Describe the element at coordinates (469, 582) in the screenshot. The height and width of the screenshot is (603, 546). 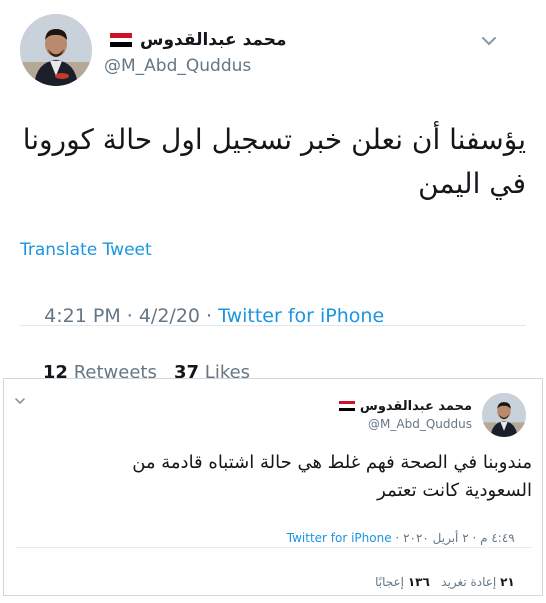
I see `retweets-label: إعادة تغريد` at that location.